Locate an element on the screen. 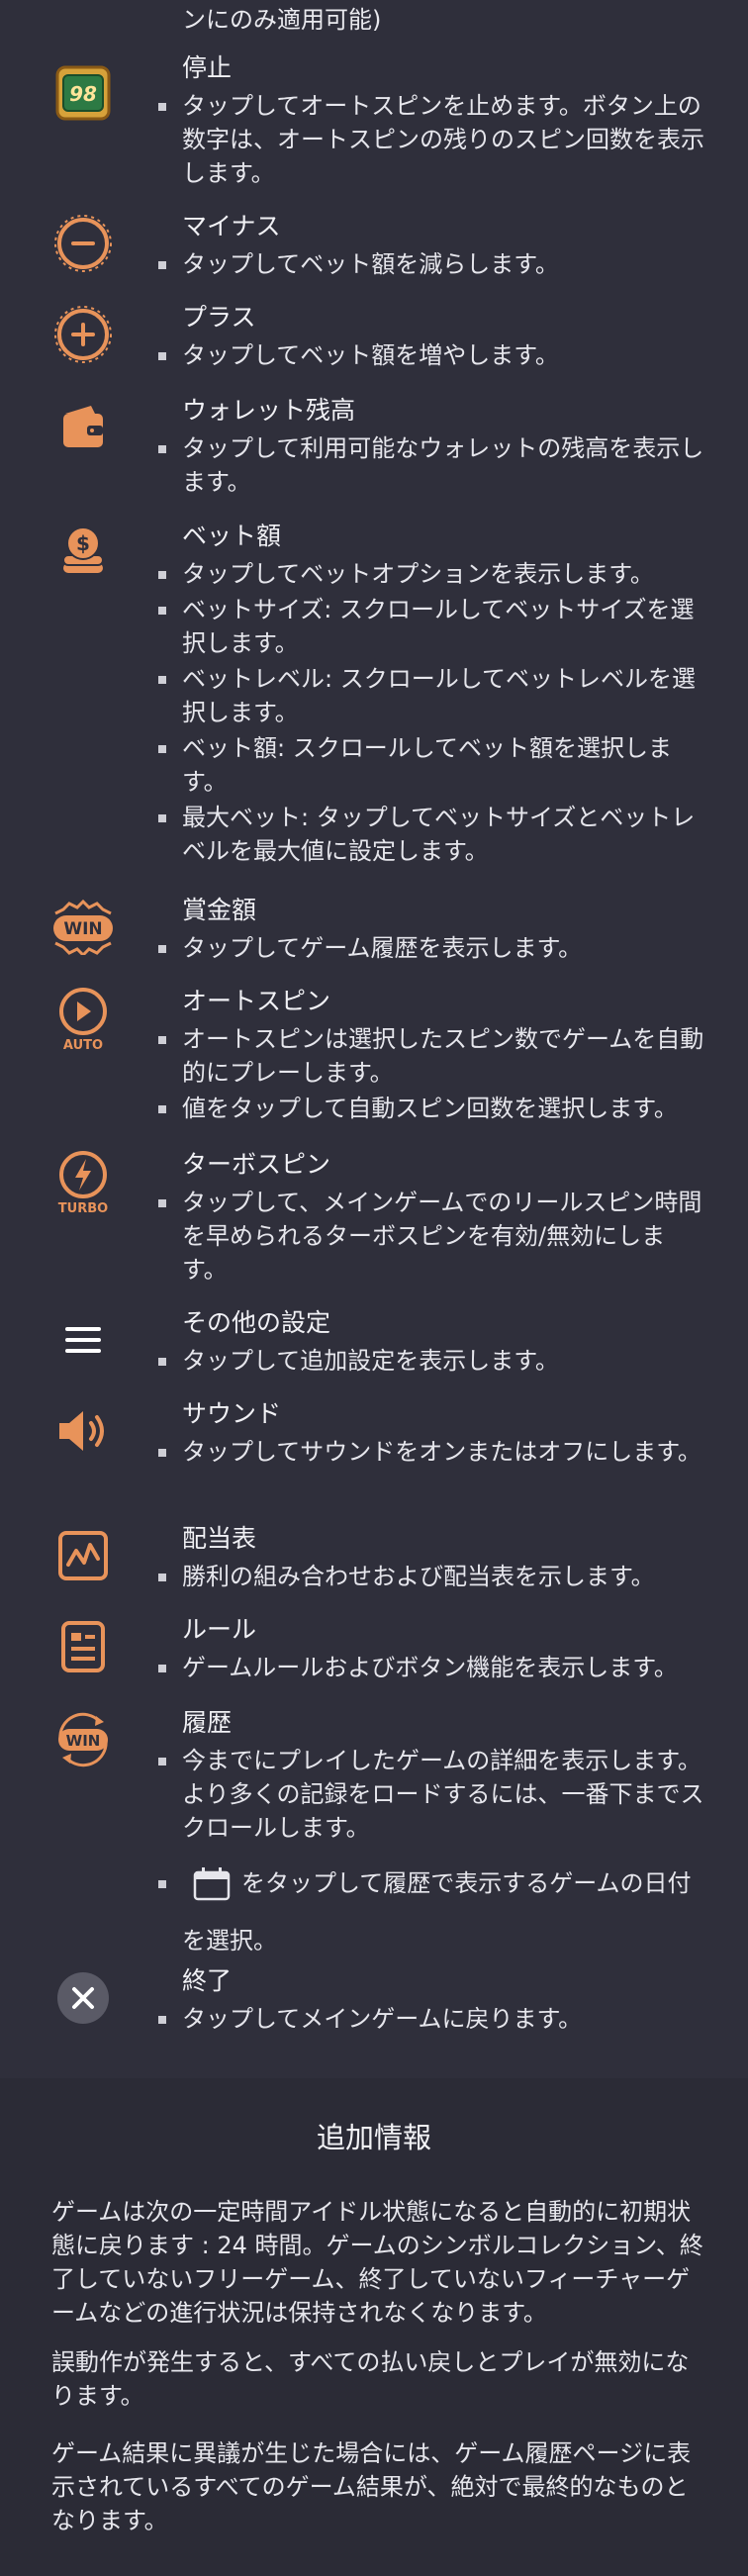  rules-document-icon is located at coordinates (83, 1646).